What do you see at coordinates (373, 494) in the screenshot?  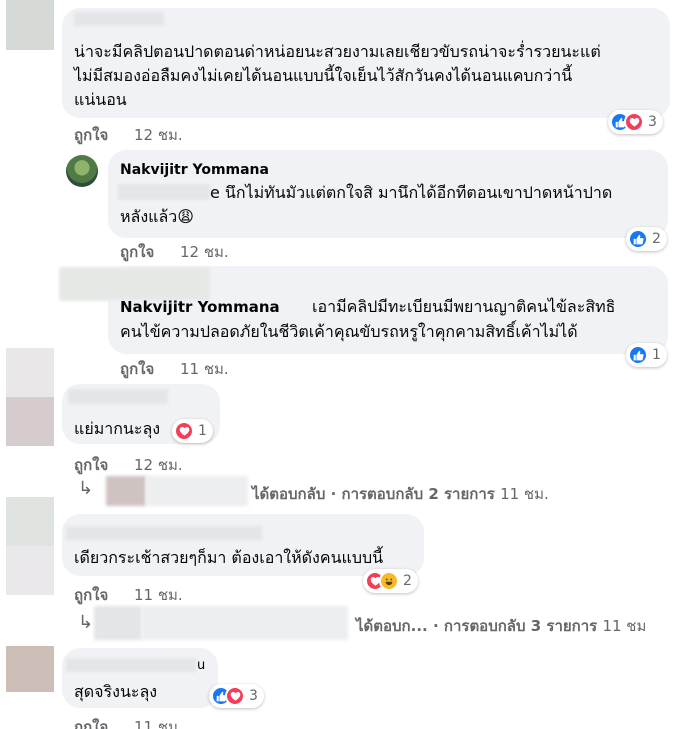 I see `replies-text: ได้ตอบกลับ · การตอบกลับ 2 รายการ` at bounding box center [373, 494].